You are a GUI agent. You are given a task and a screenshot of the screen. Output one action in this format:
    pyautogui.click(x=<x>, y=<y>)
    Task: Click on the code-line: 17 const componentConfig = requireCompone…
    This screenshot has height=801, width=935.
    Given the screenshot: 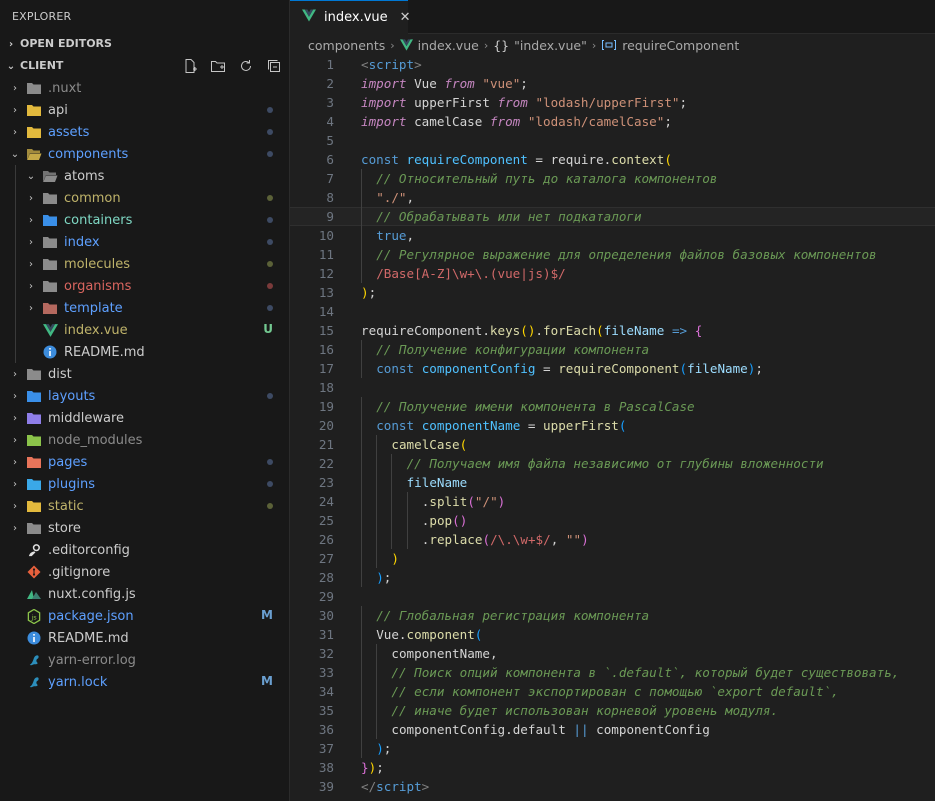 What is the action you would take?
    pyautogui.click(x=612, y=368)
    